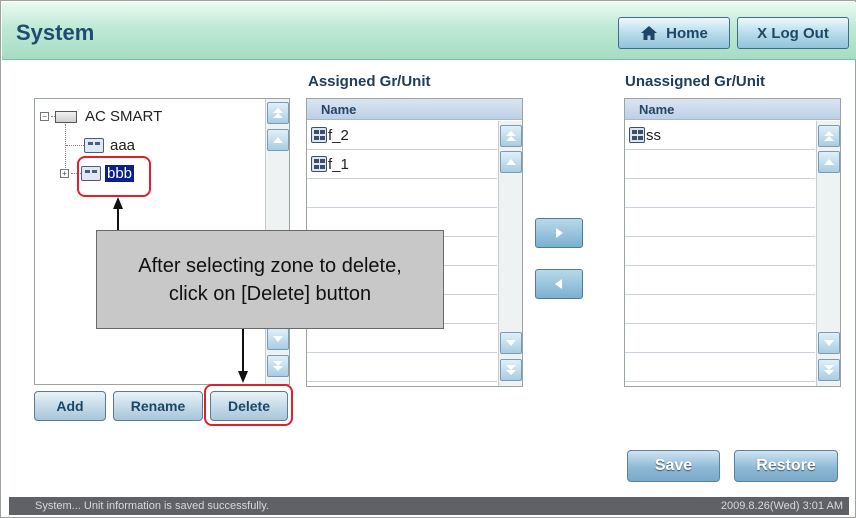 This screenshot has width=856, height=518. I want to click on assigned-column-header: Name, so click(414, 109).